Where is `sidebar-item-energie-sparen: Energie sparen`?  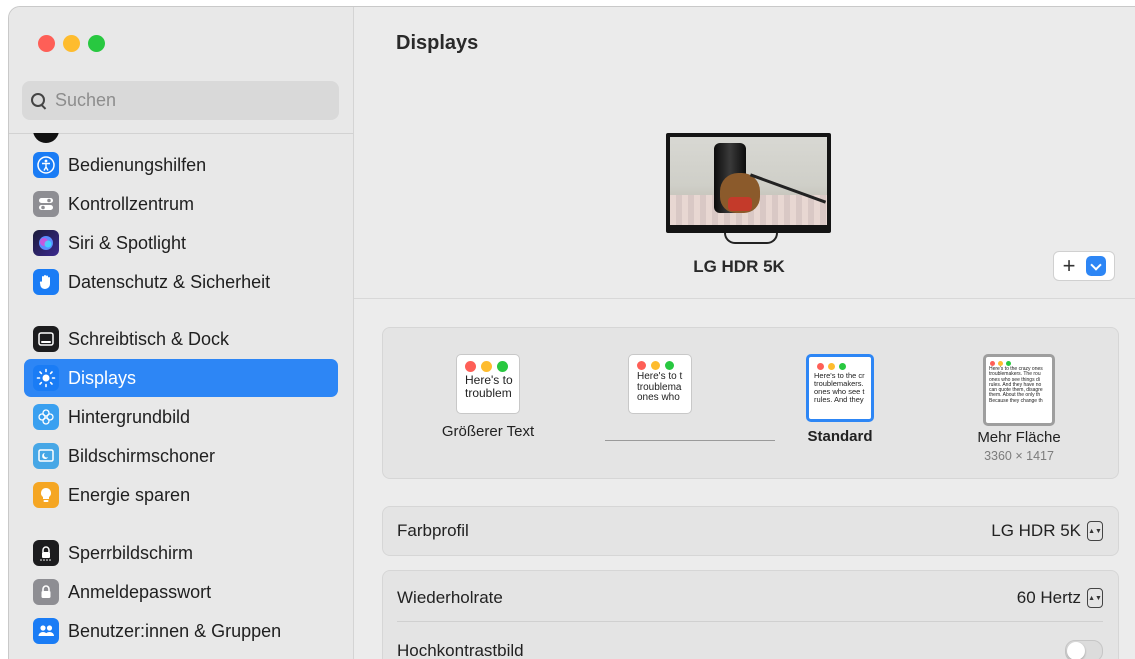 sidebar-item-energie-sparen: Energie sparen is located at coordinates (181, 495).